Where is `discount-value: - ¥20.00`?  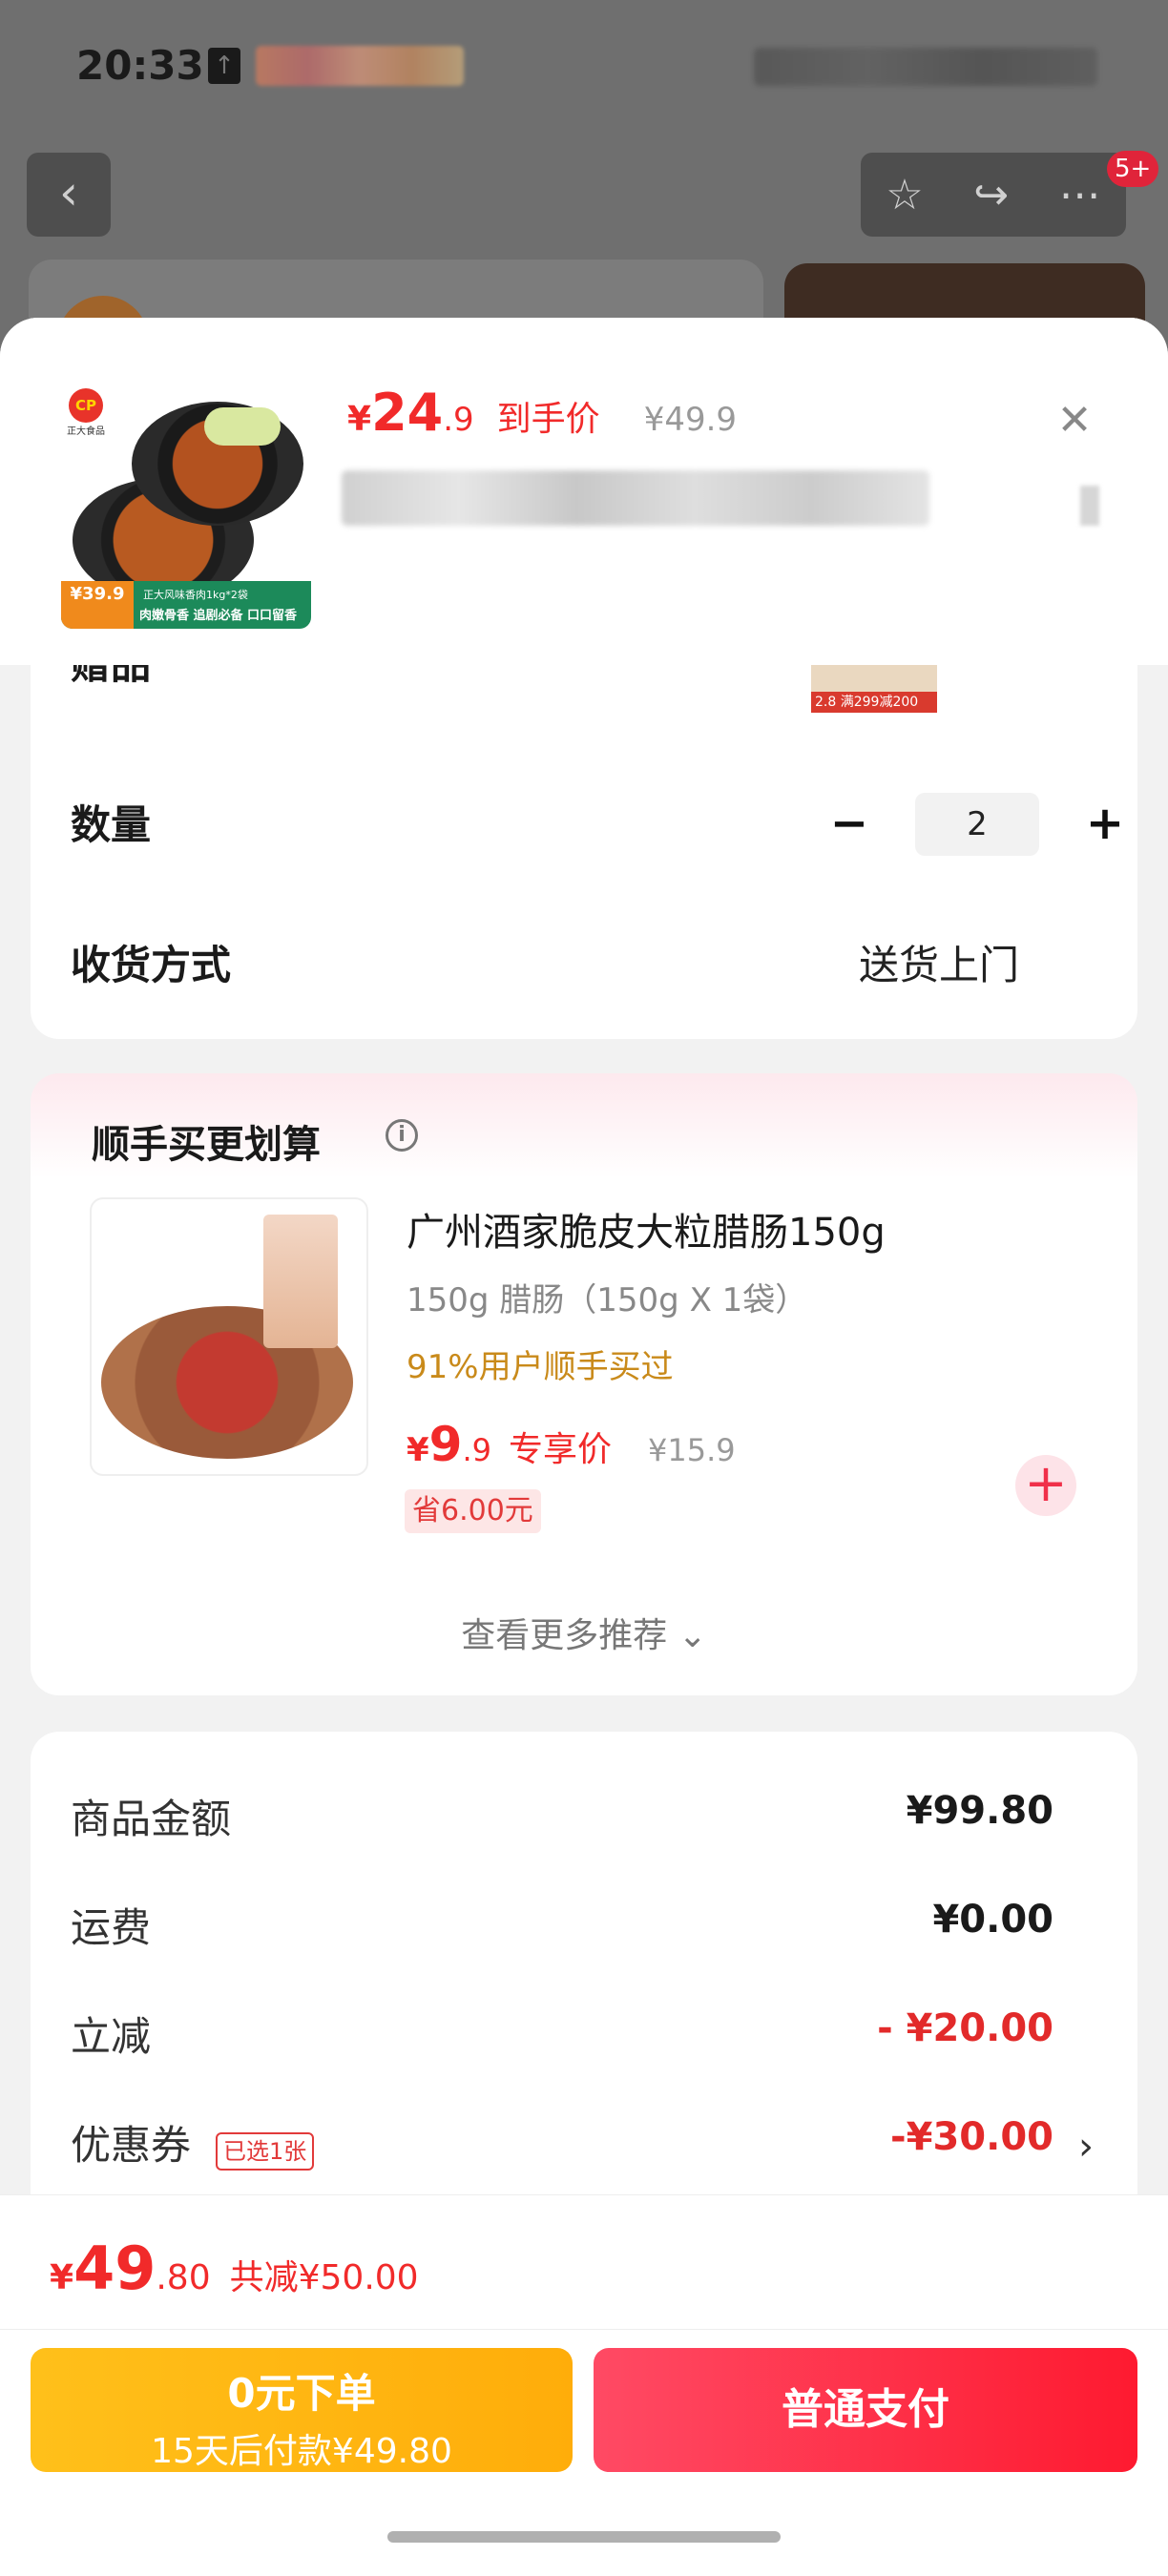 discount-value: - ¥20.00 is located at coordinates (965, 2028).